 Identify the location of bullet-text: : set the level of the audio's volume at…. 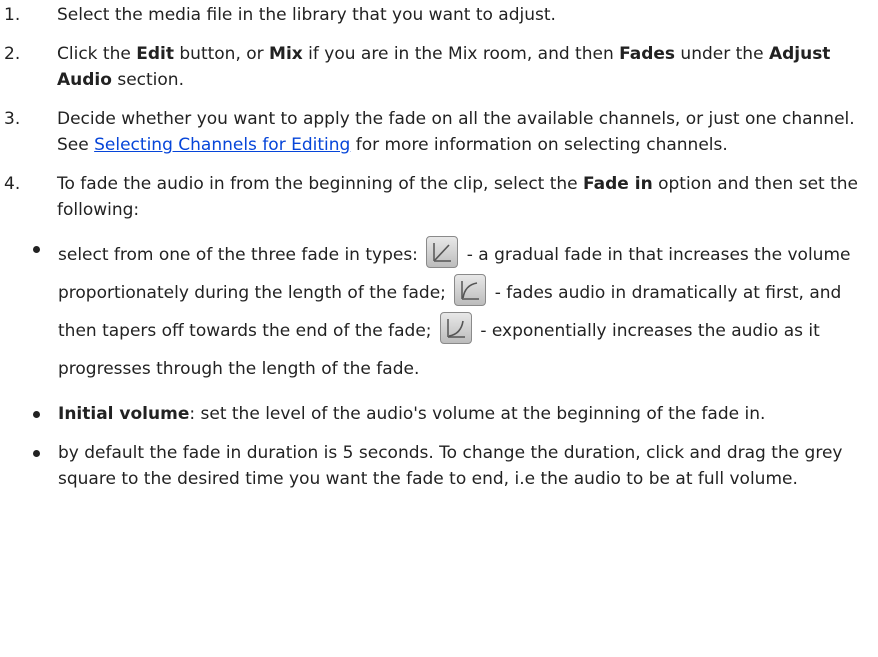
(477, 414).